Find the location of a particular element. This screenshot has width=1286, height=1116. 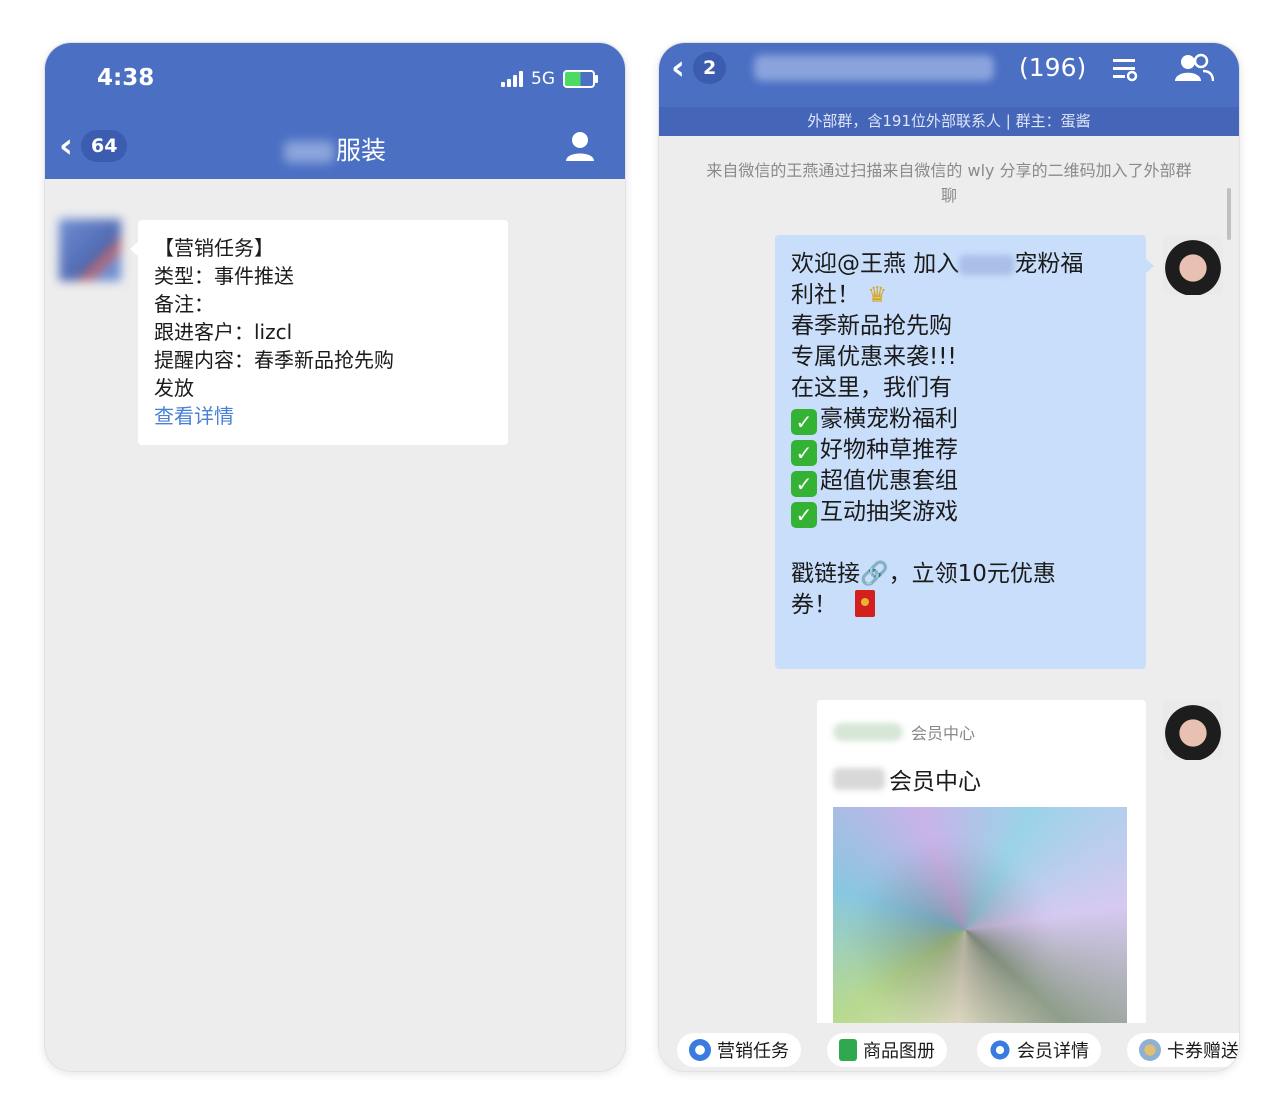

toolbar-coupon-gift: 卡券赠送 is located at coordinates (1183, 1050).